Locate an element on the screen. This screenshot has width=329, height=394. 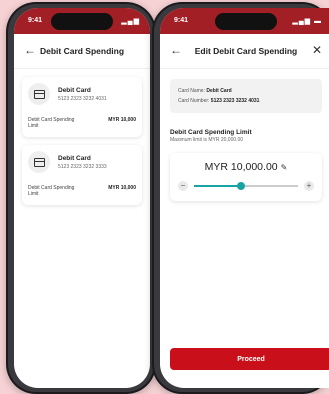
card-name-label: Card Name: is located at coordinates (191, 91).